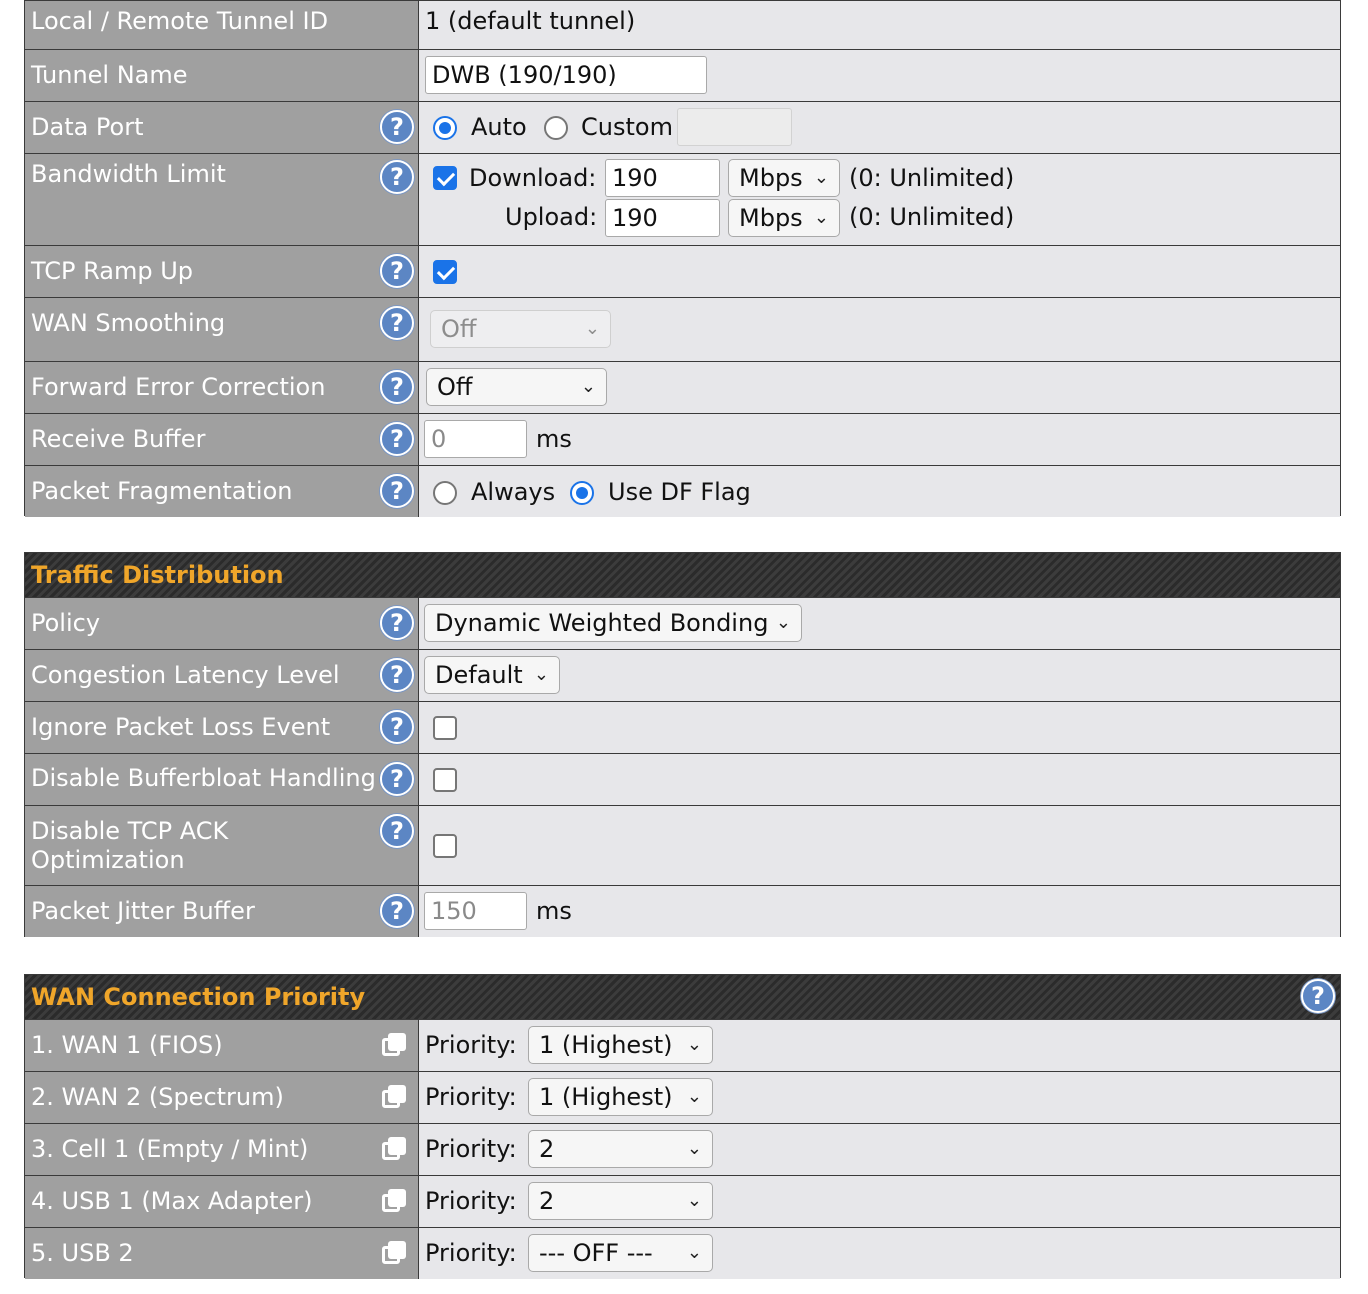 The image size is (1368, 1294). What do you see at coordinates (682, 845) in the screenshot?
I see `row-disable-tcp-ack: Disable TCP ACK Optimization ?` at bounding box center [682, 845].